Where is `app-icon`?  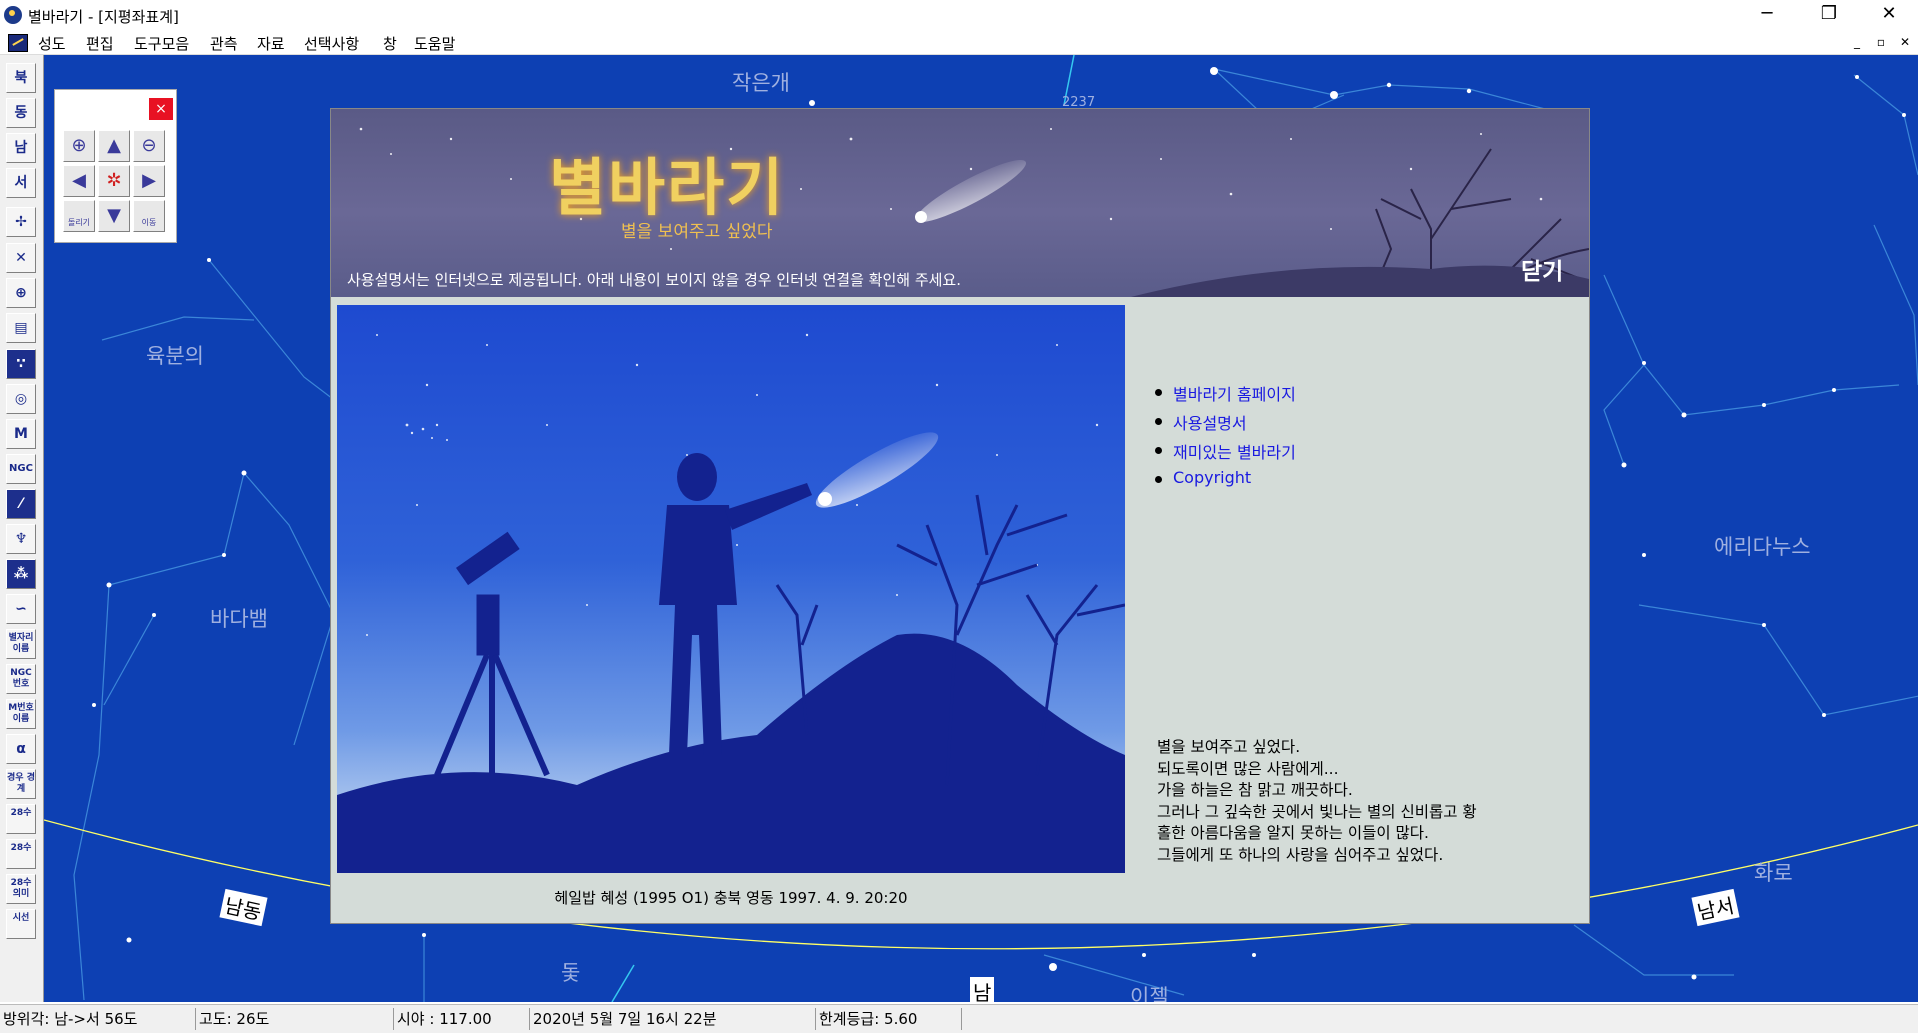
app-icon is located at coordinates (13, 15).